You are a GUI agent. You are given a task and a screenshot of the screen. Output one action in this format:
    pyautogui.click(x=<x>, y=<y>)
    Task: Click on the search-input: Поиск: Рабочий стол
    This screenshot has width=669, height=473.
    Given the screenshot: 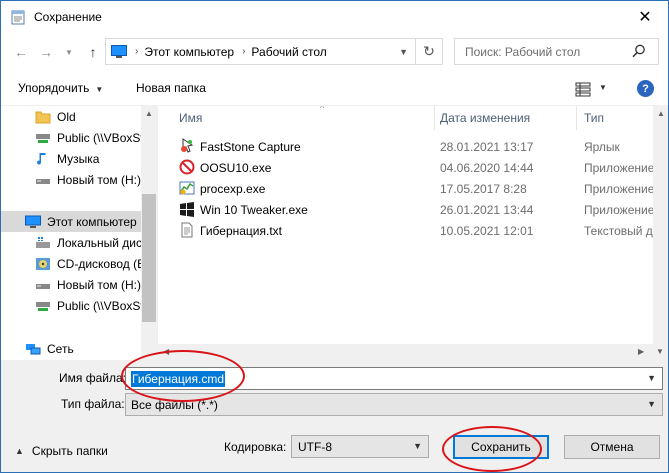 What is the action you would take?
    pyautogui.click(x=556, y=51)
    